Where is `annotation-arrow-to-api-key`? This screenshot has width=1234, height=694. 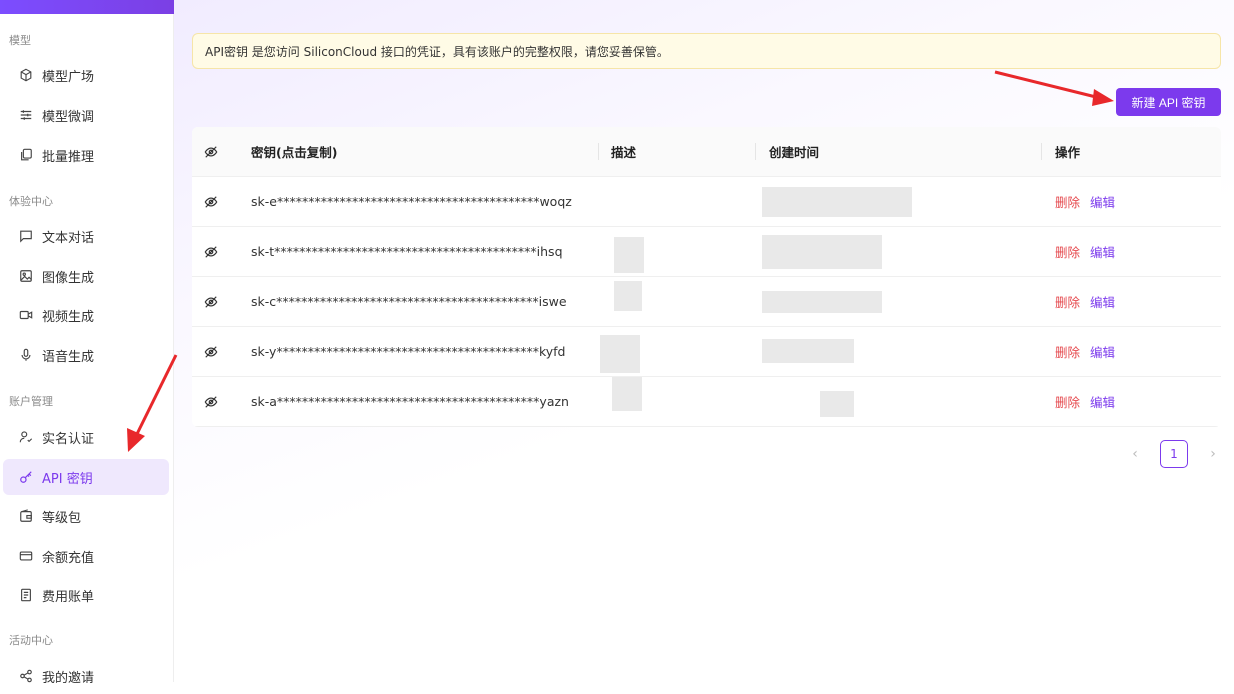 annotation-arrow-to-api-key is located at coordinates (156, 395).